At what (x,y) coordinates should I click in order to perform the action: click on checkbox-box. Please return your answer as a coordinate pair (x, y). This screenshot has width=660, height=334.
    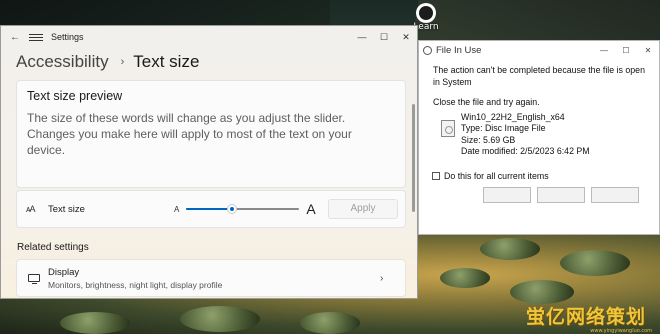
    Looking at the image, I should click on (436, 176).